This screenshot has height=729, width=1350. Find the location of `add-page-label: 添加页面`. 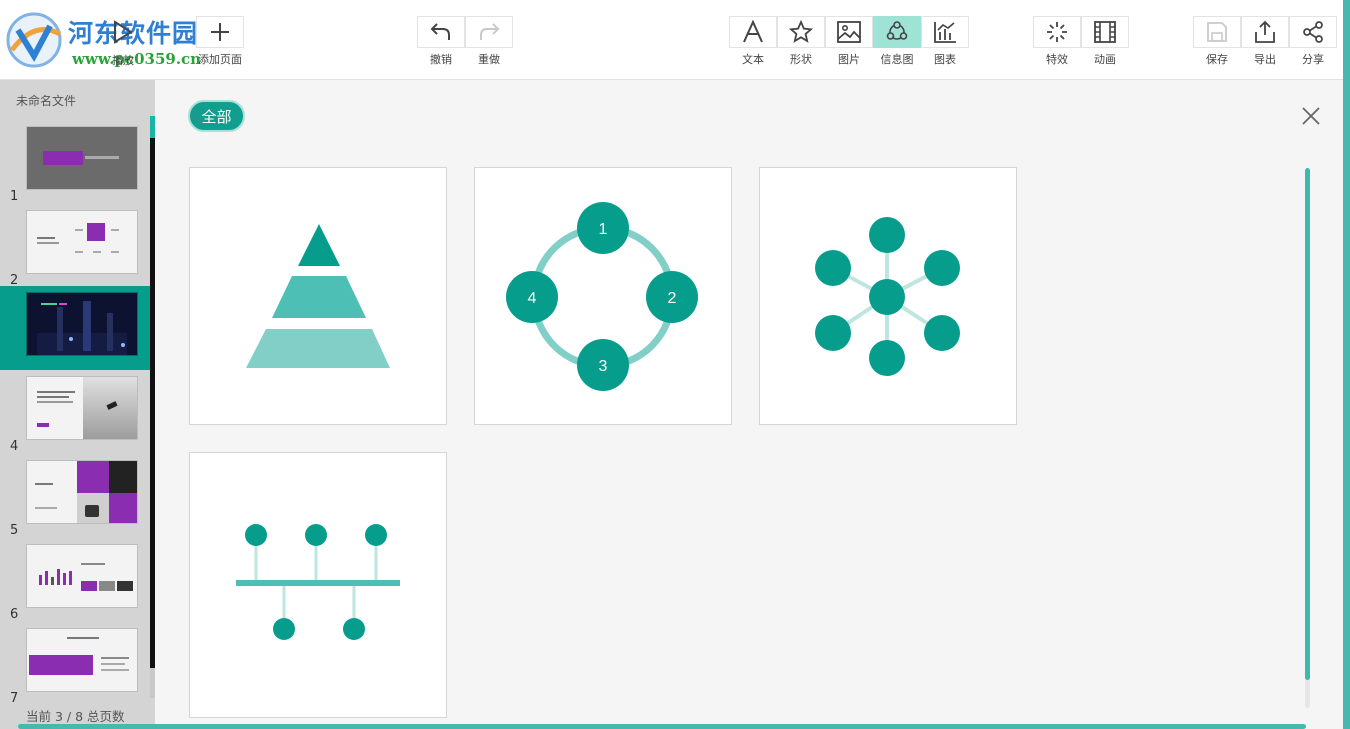

add-page-label: 添加页面 is located at coordinates (220, 59).